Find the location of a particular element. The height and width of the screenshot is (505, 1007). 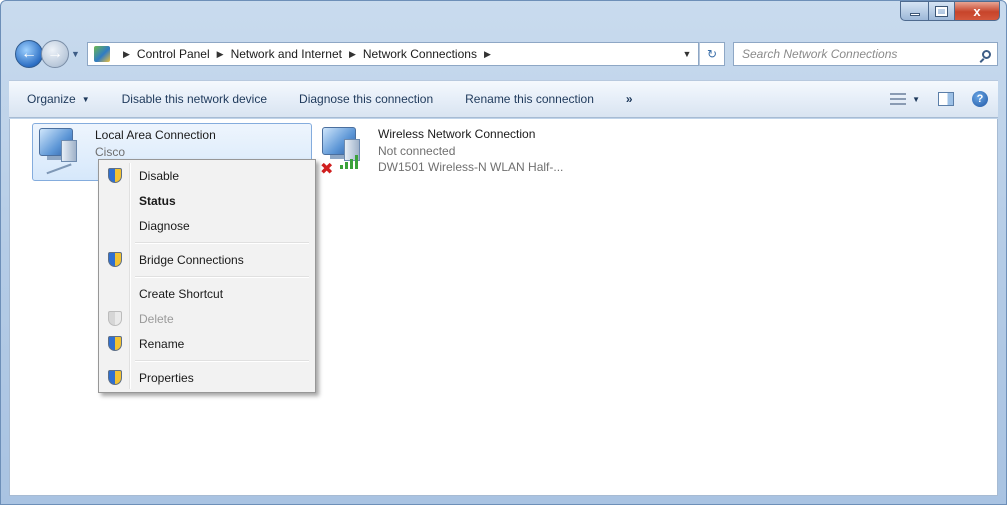

menu-item-label: Create Shortcut is located at coordinates (181, 293).